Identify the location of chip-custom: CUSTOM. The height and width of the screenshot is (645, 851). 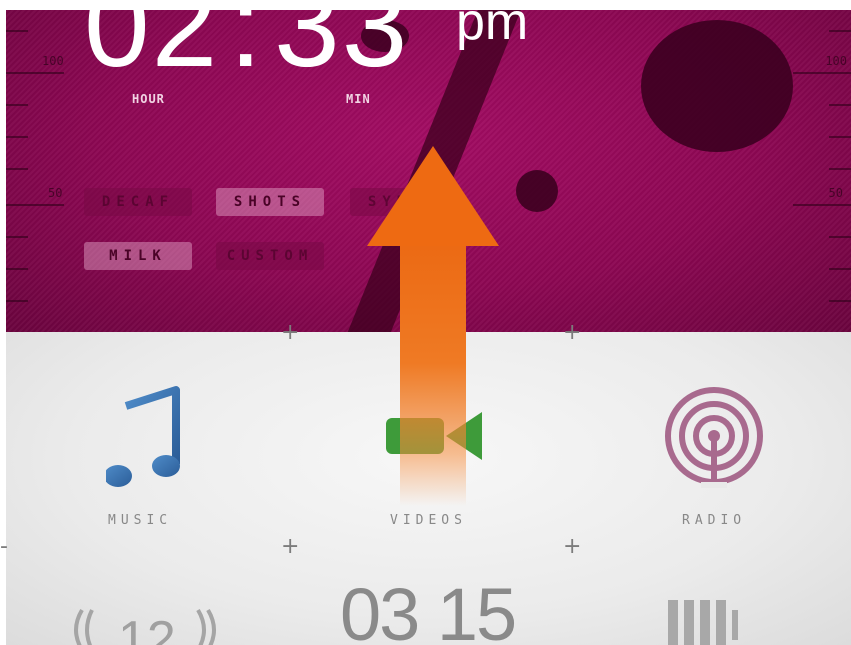
(270, 256).